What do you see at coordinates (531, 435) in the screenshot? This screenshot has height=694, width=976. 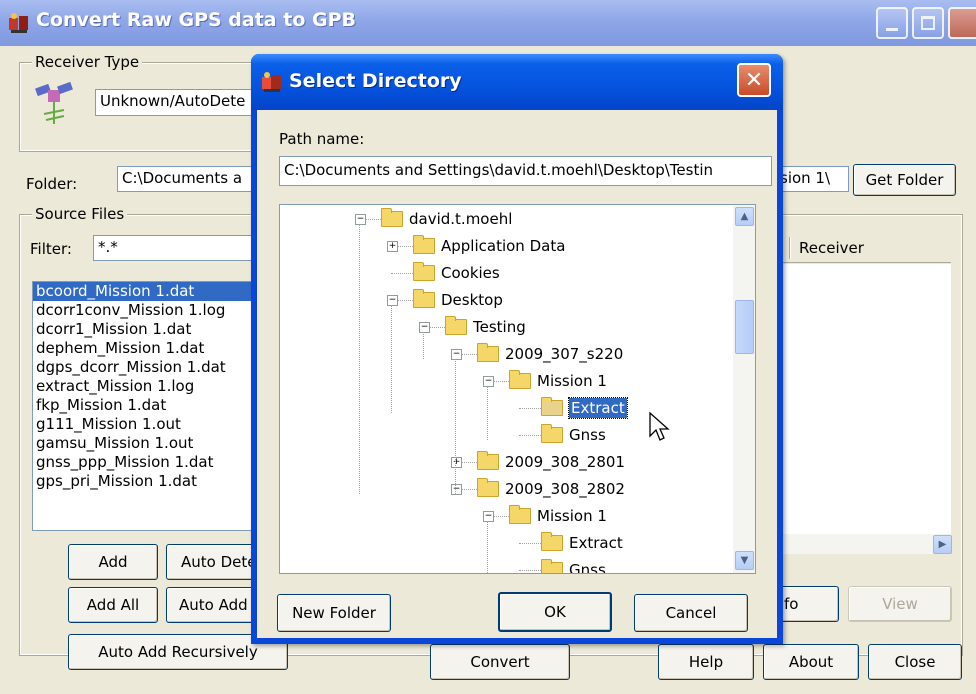 I see `tree-connector` at bounding box center [531, 435].